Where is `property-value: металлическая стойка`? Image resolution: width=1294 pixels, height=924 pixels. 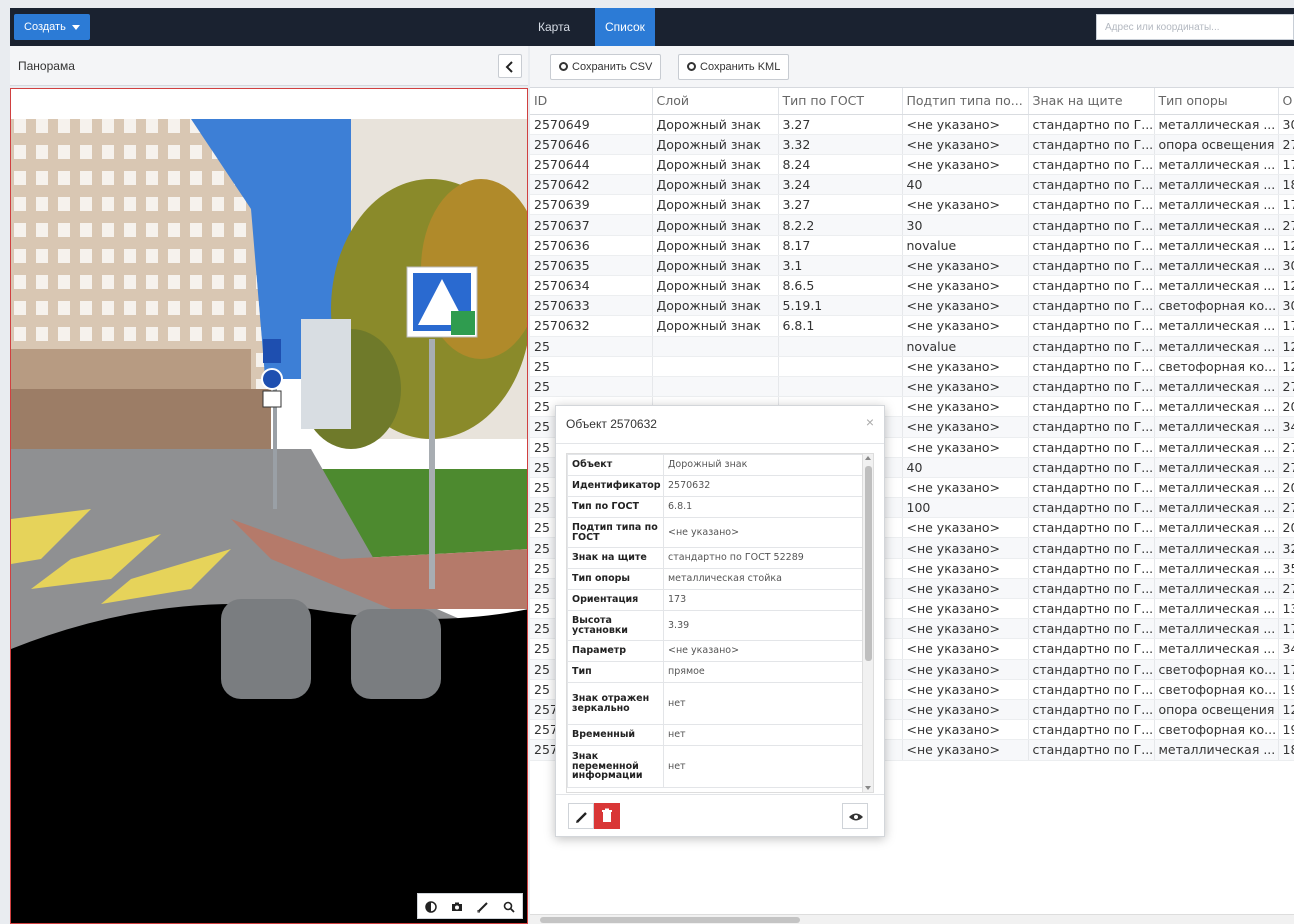
property-value: металлическая стойка is located at coordinates (764, 579).